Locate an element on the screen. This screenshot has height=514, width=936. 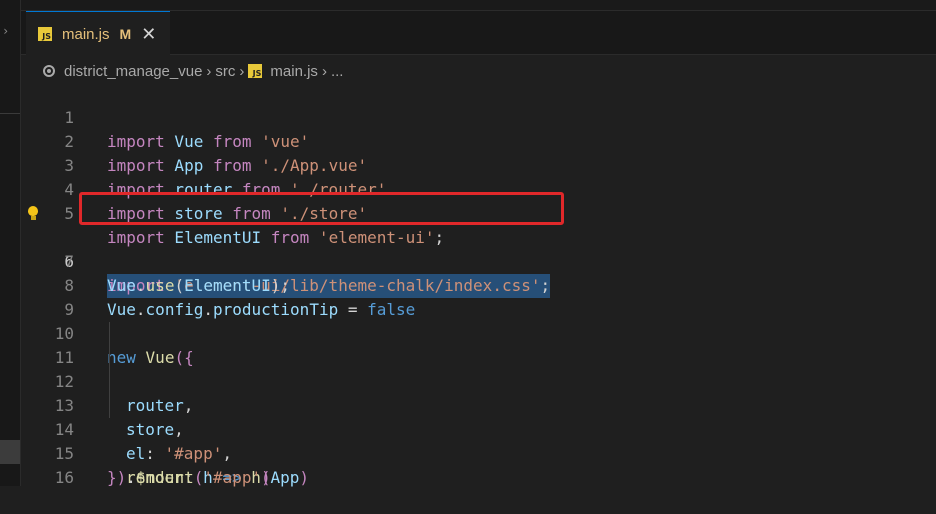
breadcrumb-folder: src is located at coordinates (225, 71).